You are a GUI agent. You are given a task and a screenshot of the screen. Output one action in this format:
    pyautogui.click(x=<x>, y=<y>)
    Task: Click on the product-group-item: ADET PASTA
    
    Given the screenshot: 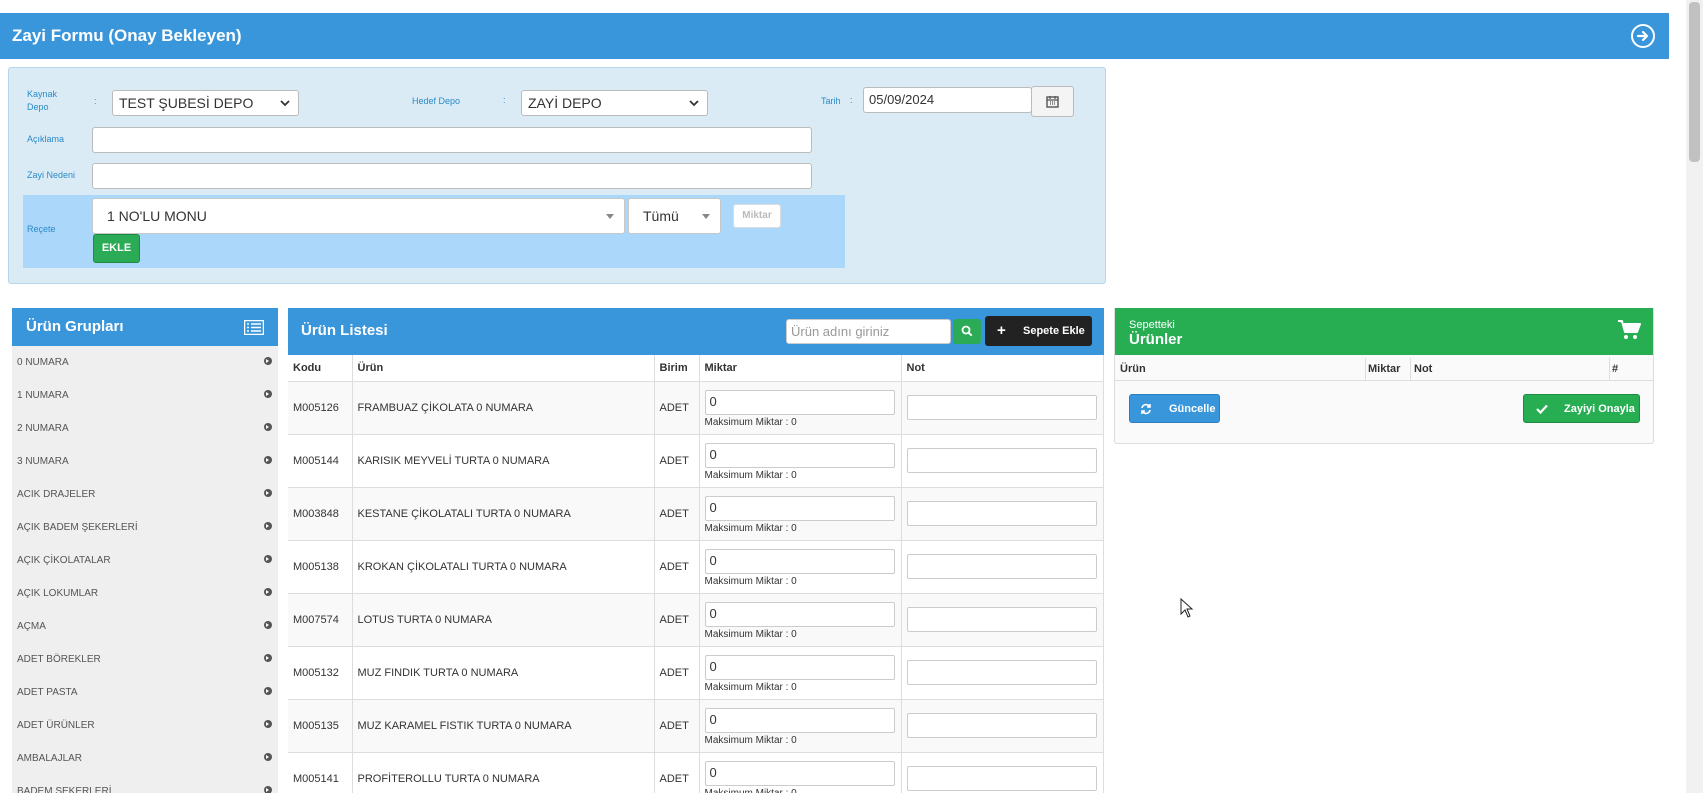 What is the action you would take?
    pyautogui.click(x=145, y=692)
    